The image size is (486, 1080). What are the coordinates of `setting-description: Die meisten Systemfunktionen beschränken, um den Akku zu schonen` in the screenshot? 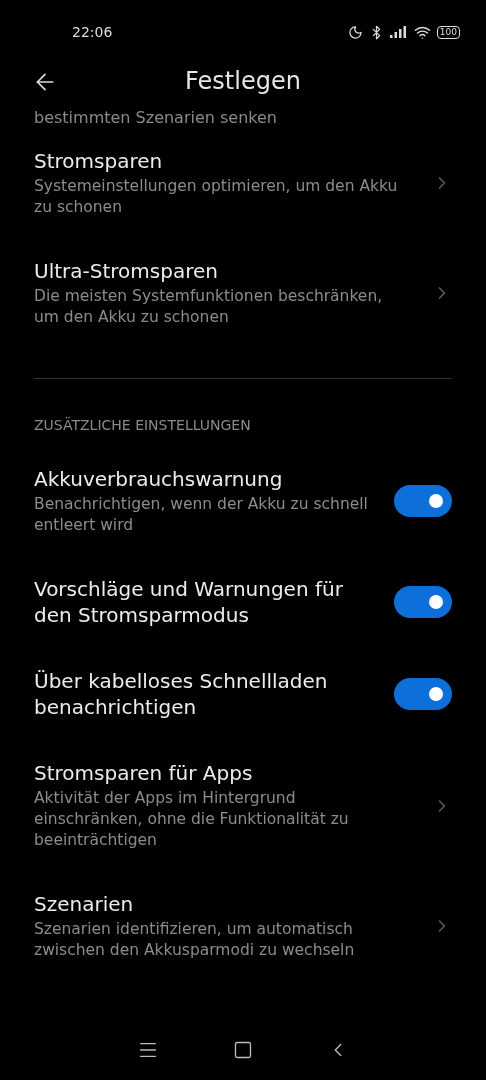 It's located at (209, 307).